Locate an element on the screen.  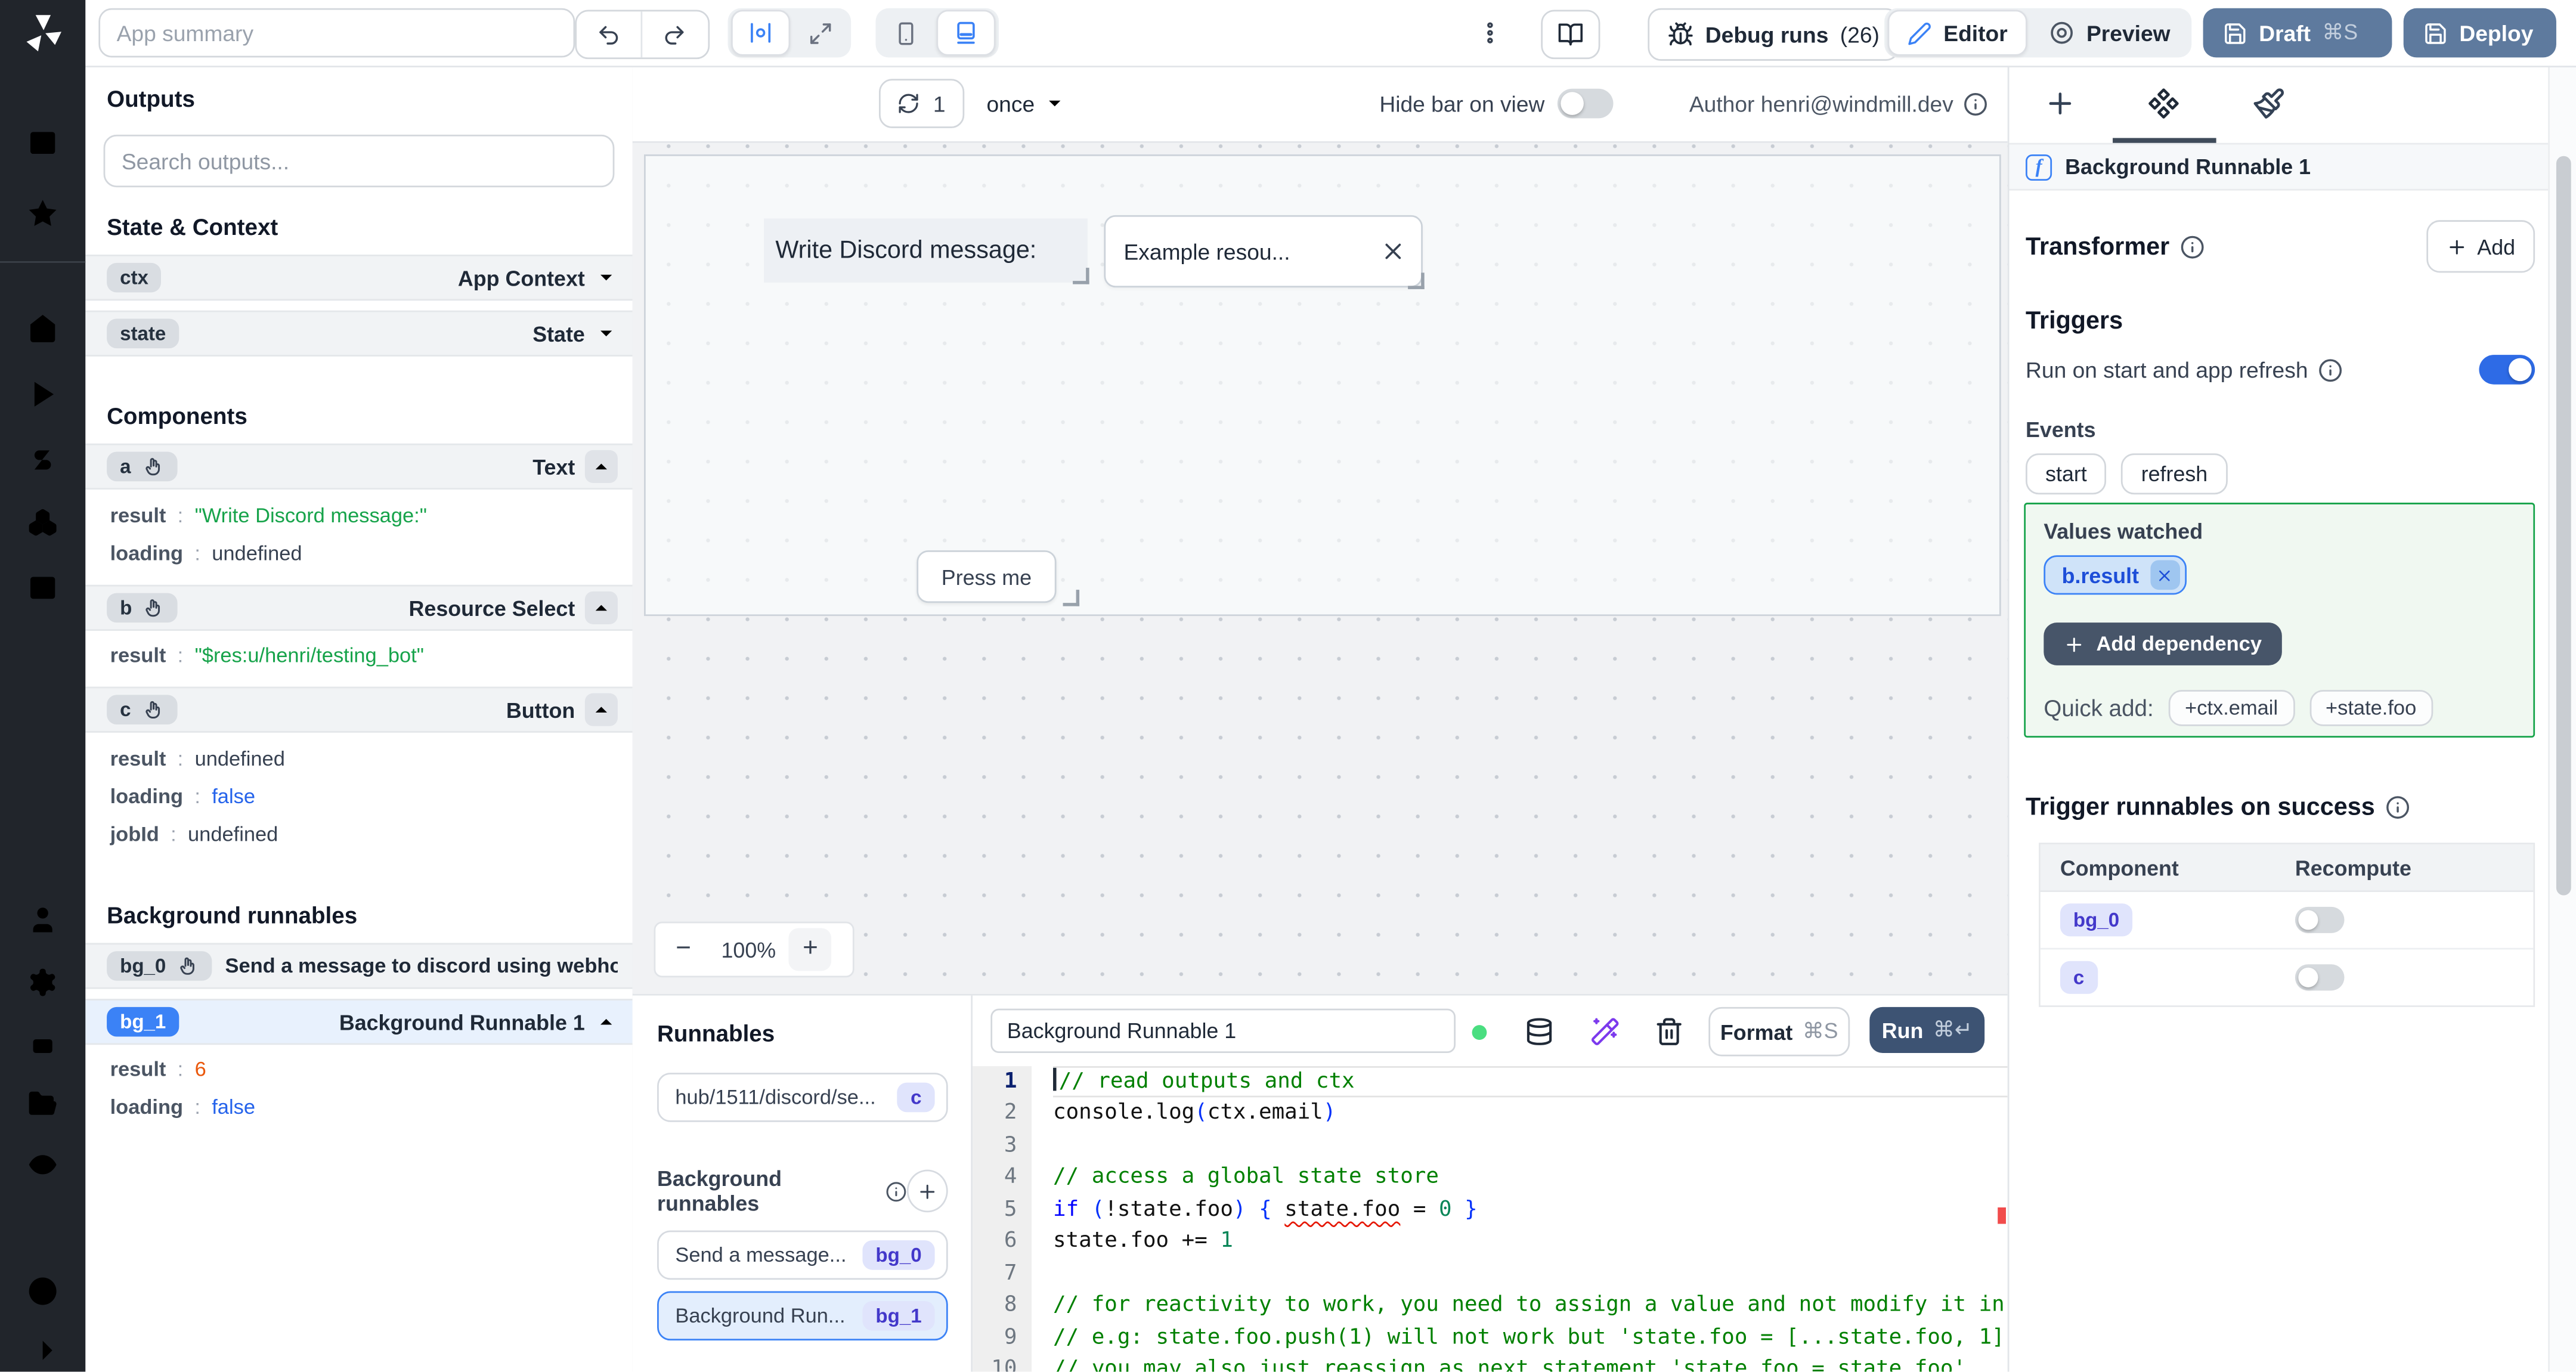
mobile-view-button is located at coordinates (906, 32).